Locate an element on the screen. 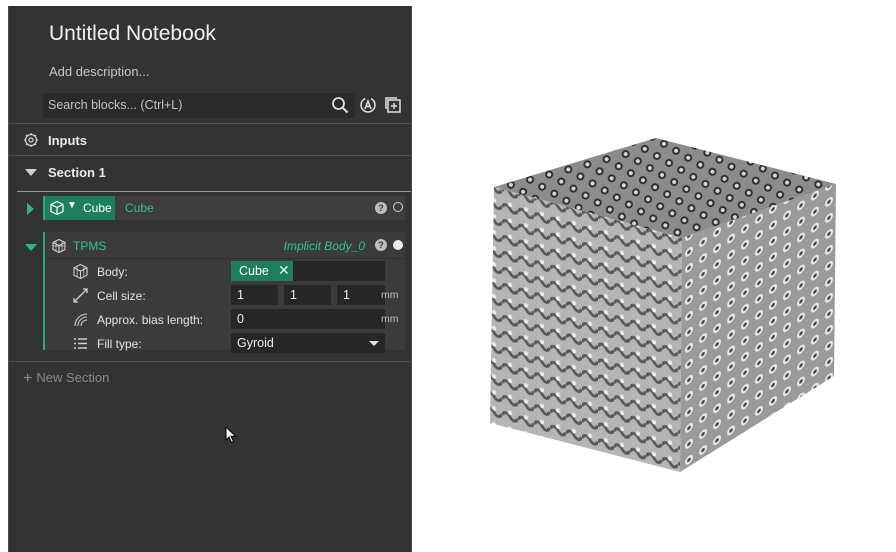 This screenshot has width=896, height=552. block-output-name: Implicit Body_0 is located at coordinates (324, 246).